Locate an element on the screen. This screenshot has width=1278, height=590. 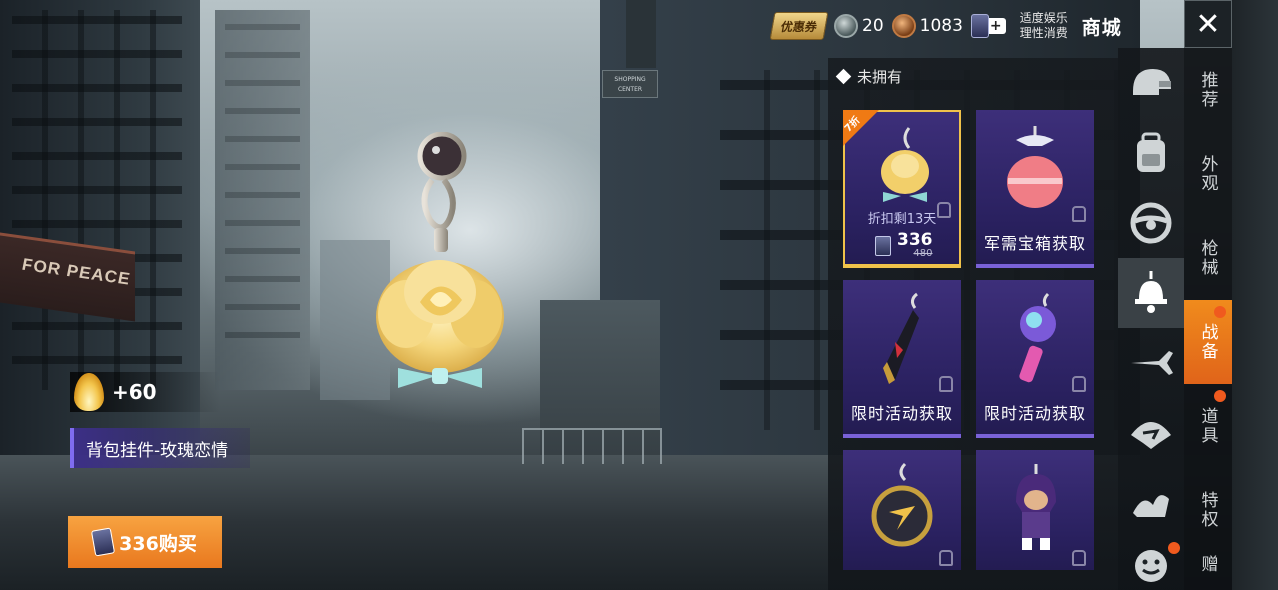
category-vehicle is located at coordinates (1151, 223).